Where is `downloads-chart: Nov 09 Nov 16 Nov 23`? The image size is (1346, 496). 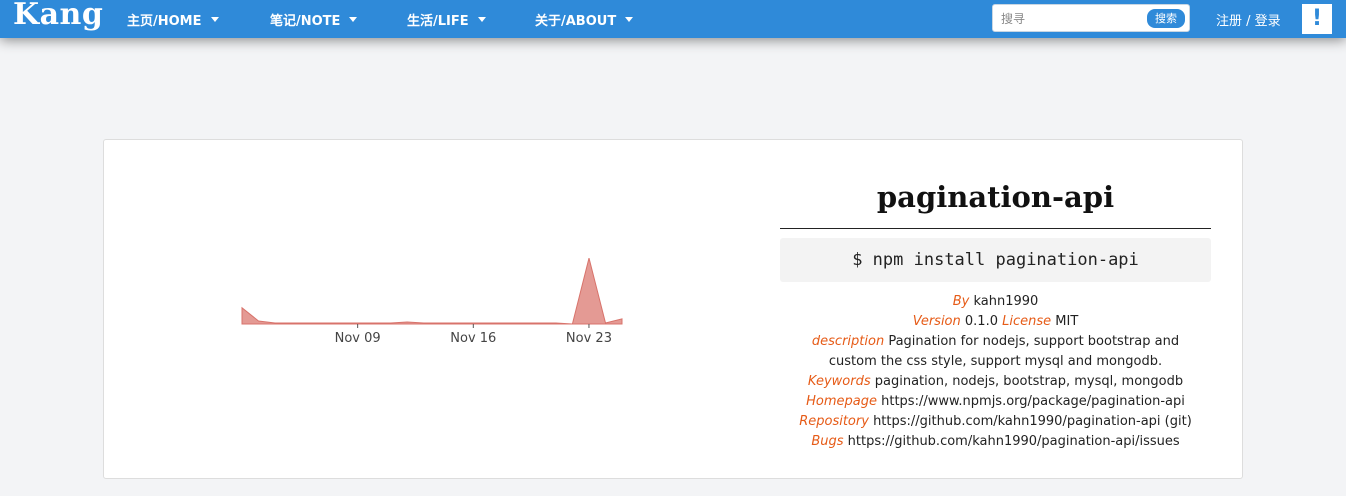
downloads-chart: Nov 09 Nov 16 Nov 23 is located at coordinates (432, 301).